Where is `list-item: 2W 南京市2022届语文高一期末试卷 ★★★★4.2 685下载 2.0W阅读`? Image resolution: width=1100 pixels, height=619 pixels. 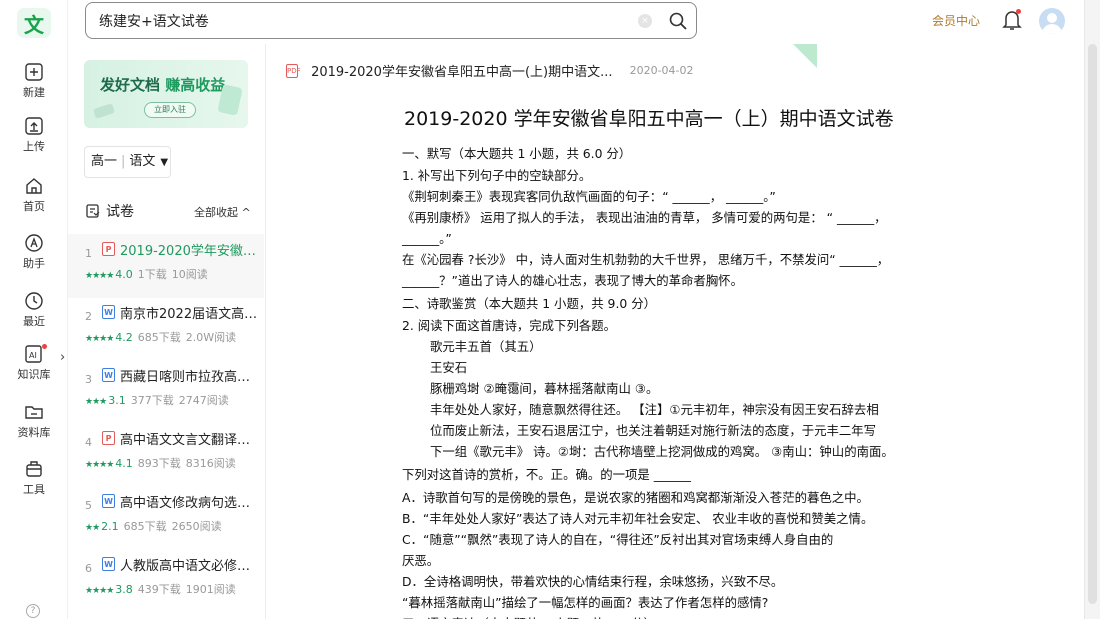 list-item: 2W 南京市2022届语文高一期末试卷 ★★★★4.2 685下载 2.0W阅读 is located at coordinates (166, 329).